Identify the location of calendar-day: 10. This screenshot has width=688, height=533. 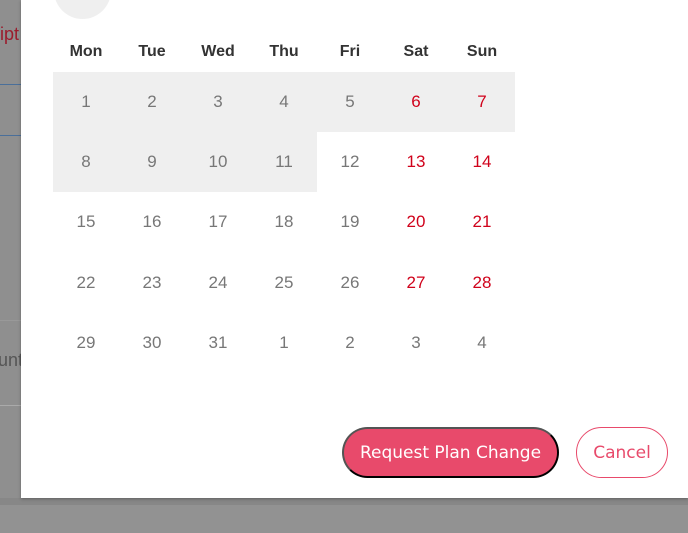
(218, 162).